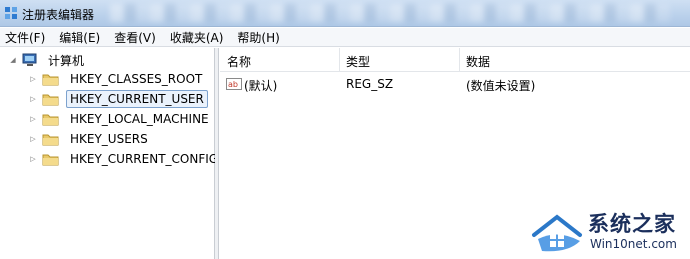  I want to click on title-bar: 注册表编辑器, so click(345, 13).